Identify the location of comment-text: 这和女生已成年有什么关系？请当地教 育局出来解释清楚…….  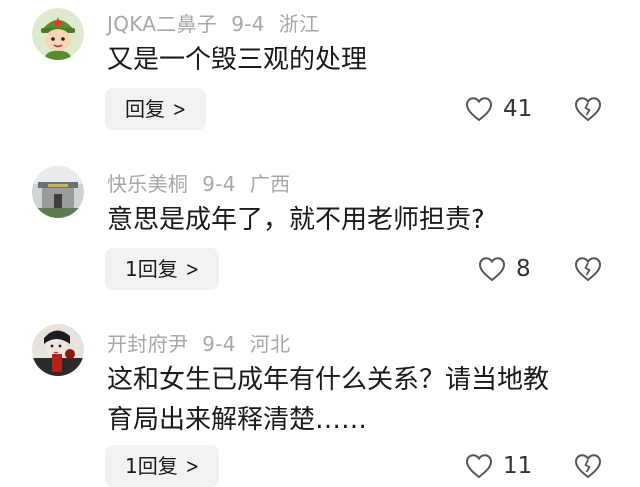
(357, 400).